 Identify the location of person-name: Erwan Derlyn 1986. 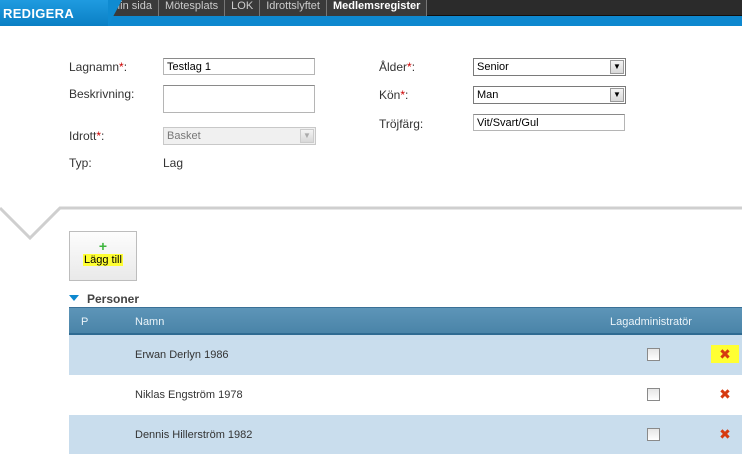
(182, 355).